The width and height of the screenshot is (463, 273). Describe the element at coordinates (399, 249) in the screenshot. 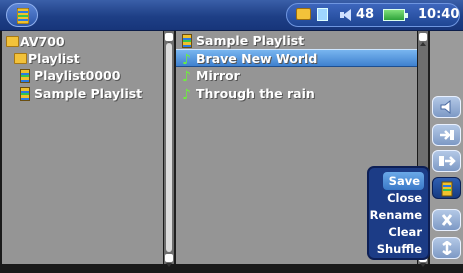

I see `menu-item-shuffle: Shuffle` at that location.